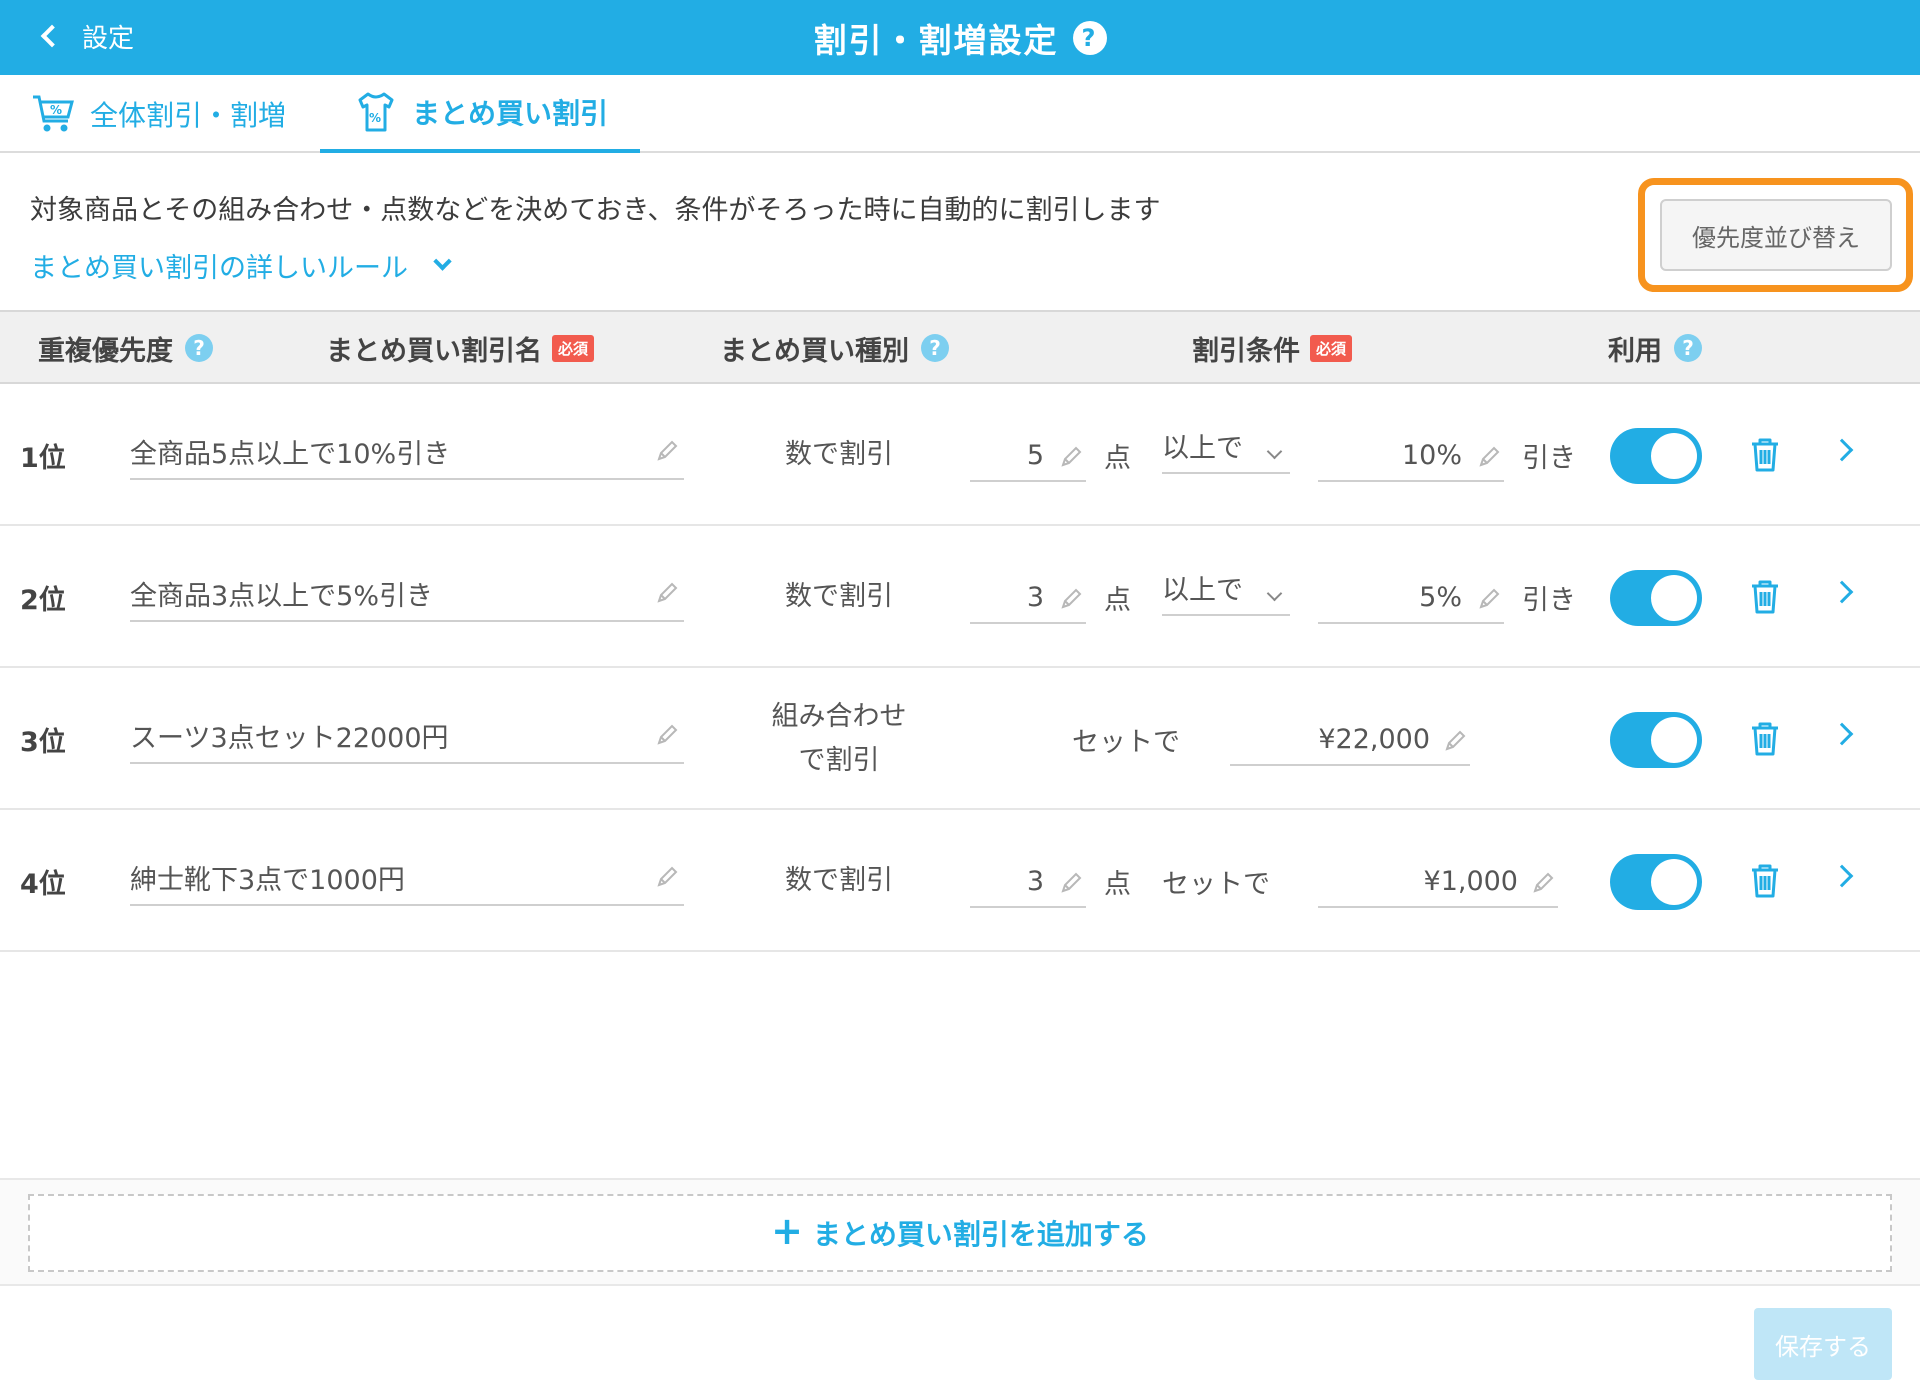  Describe the element at coordinates (43, 600) in the screenshot. I see `rank-label: 2位` at that location.